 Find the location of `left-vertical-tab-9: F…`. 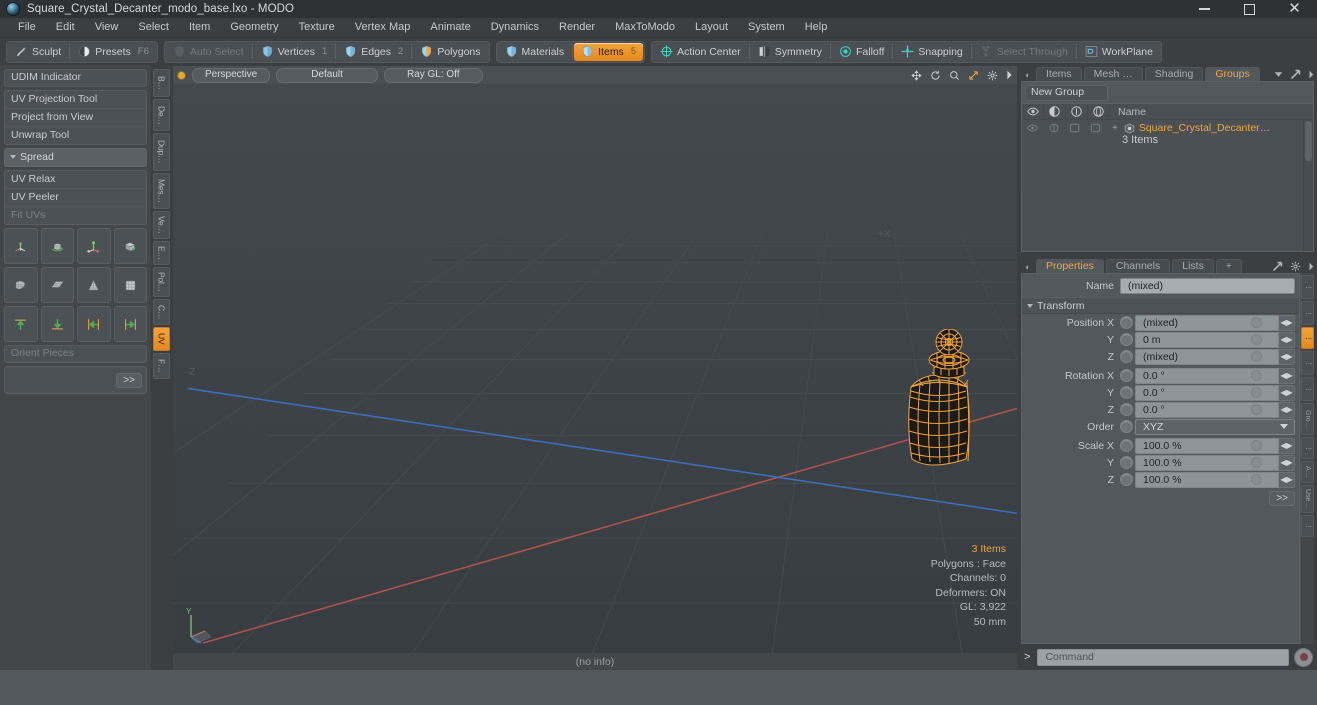

left-vertical-tab-9: F… is located at coordinates (161, 366).